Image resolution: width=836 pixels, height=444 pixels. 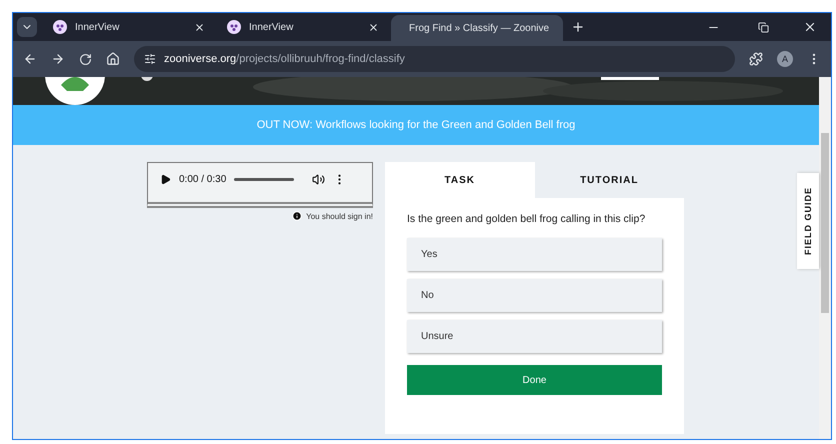 What do you see at coordinates (785, 59) in the screenshot?
I see `profile-avatar: A` at bounding box center [785, 59].